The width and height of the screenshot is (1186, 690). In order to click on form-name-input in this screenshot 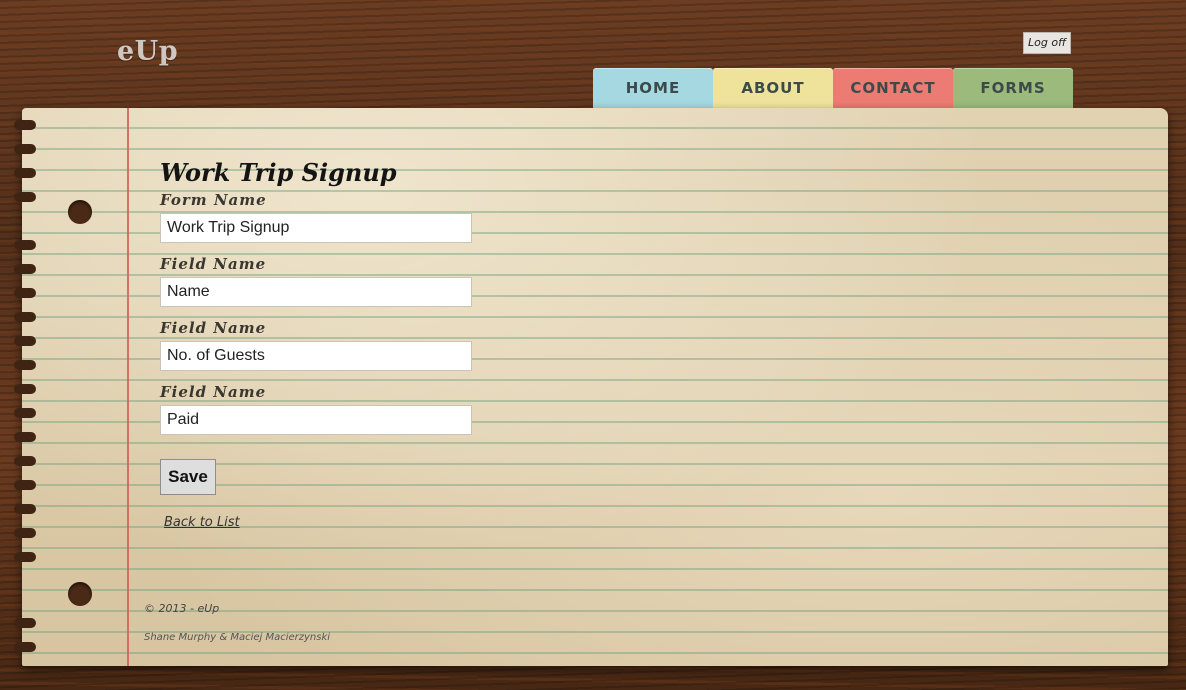, I will do `click(316, 228)`.